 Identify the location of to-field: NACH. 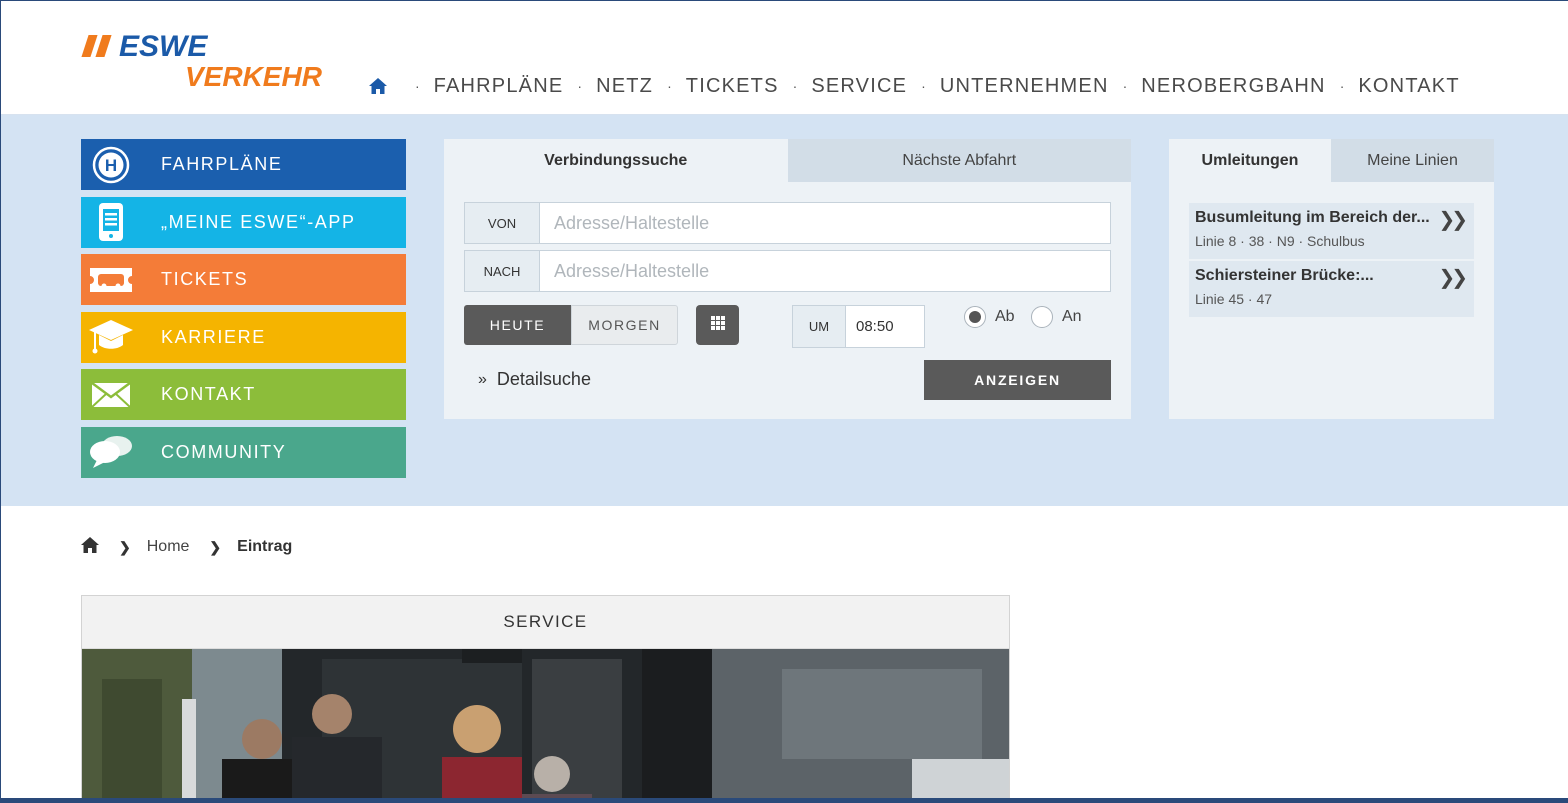
(787, 271).